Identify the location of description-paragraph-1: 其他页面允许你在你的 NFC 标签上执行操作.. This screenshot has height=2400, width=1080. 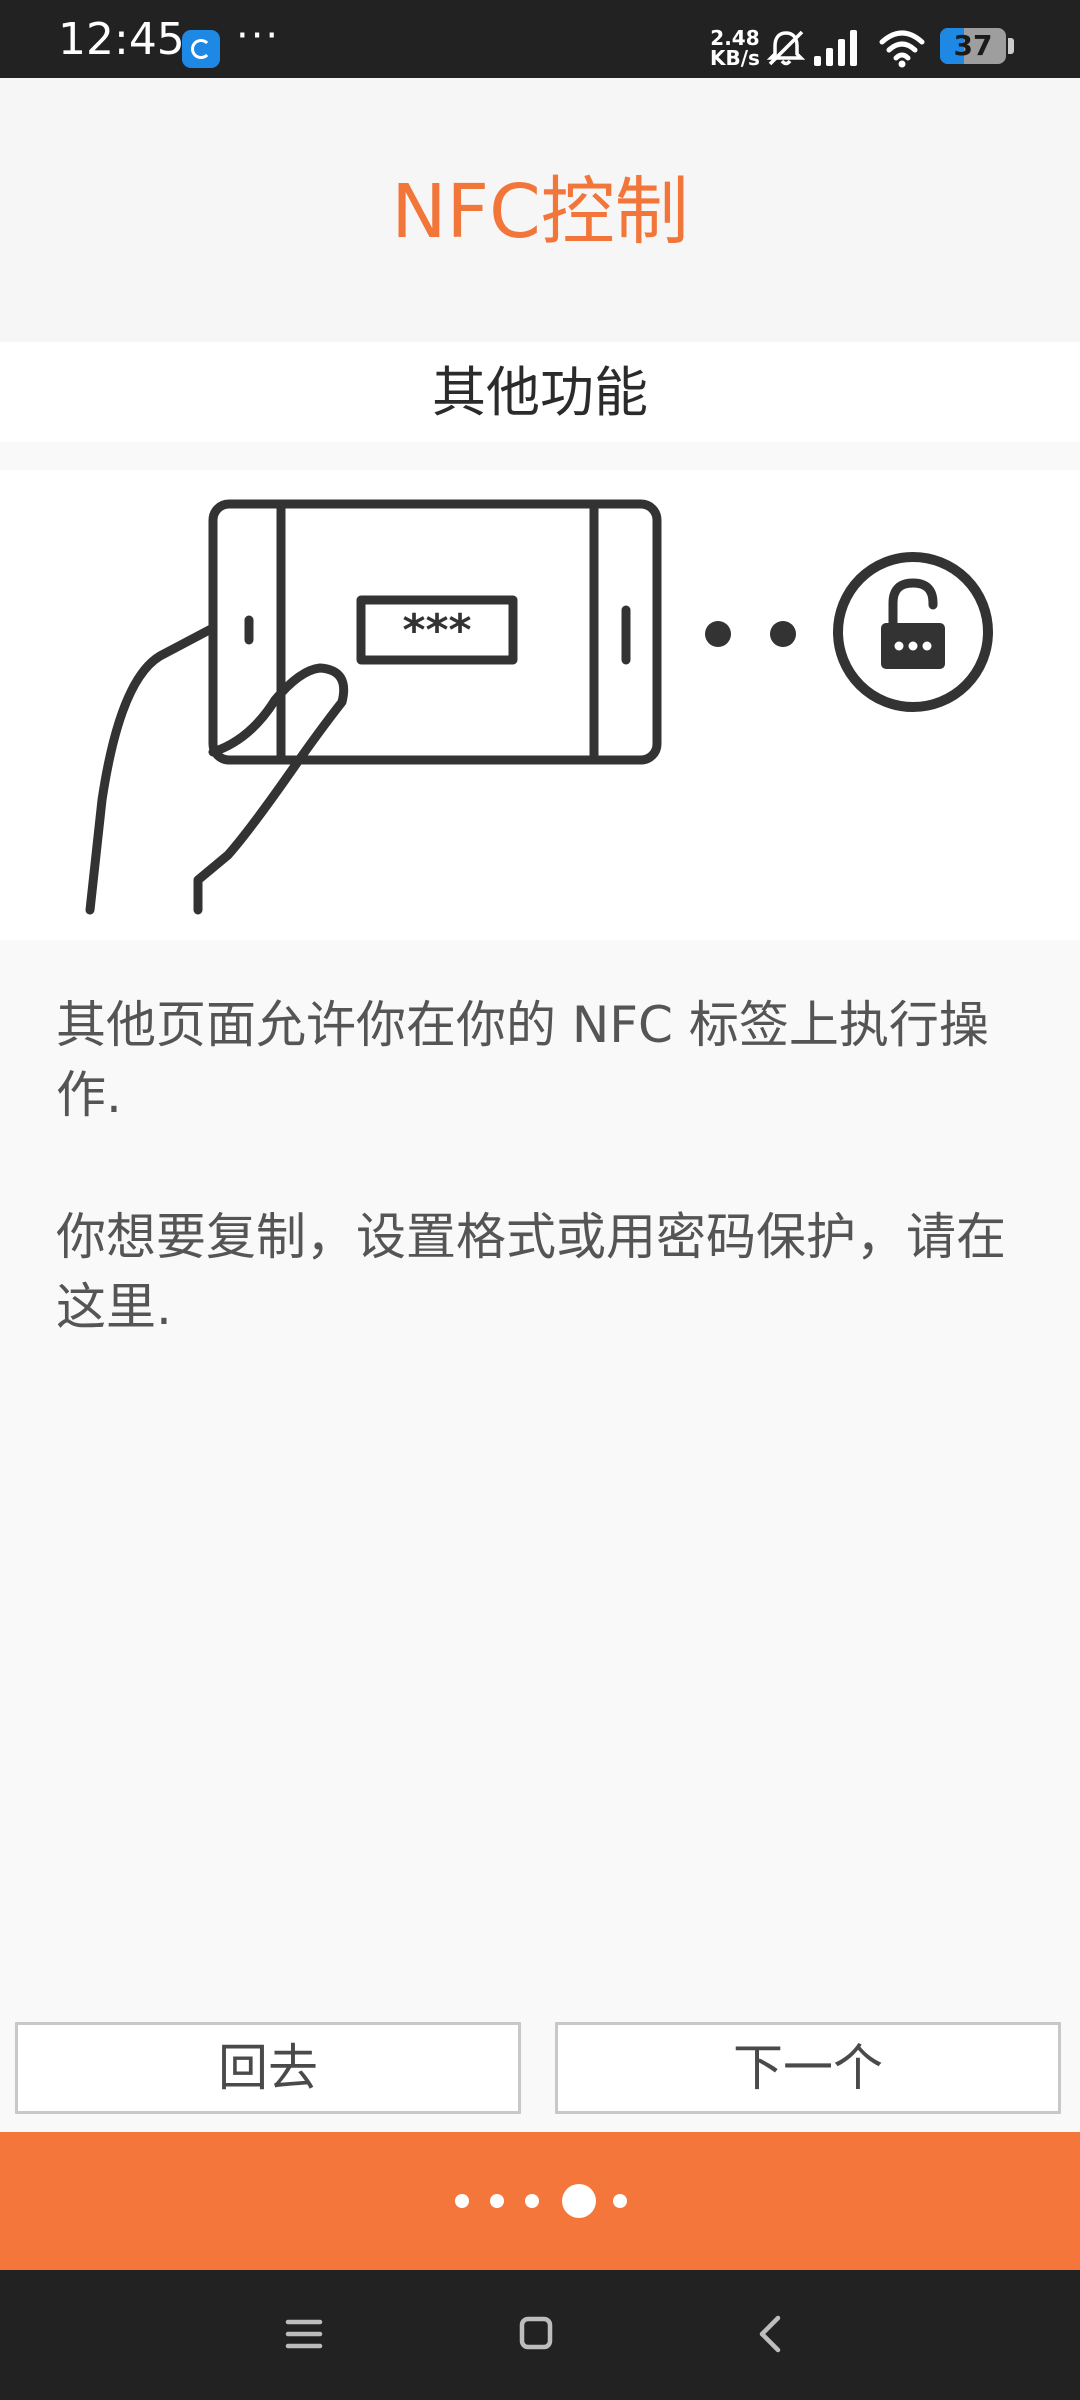
(522, 1060).